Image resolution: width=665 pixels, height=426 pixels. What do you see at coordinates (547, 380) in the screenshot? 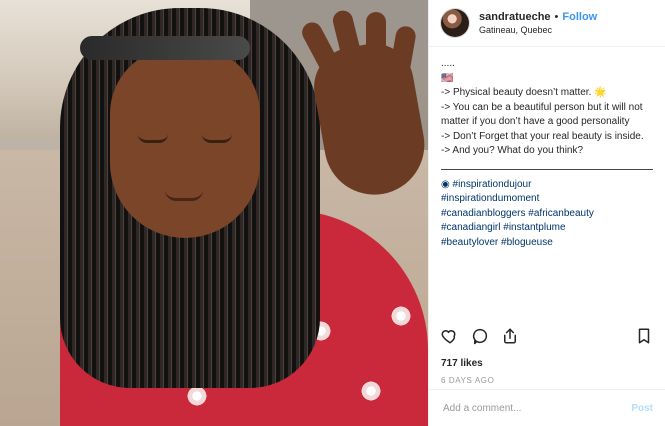
I see `post-date: 6 DAYS AGO` at bounding box center [547, 380].